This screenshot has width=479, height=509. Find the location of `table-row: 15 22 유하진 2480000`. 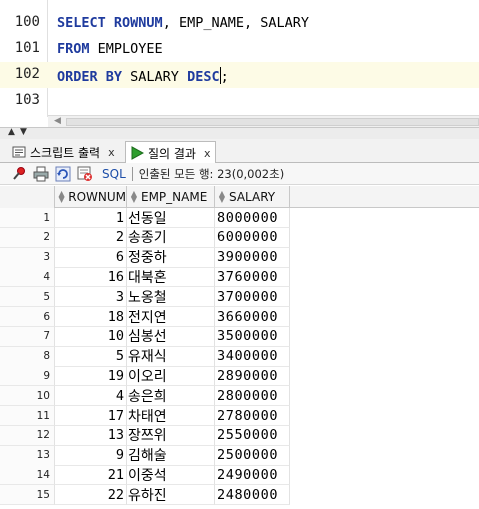

table-row: 15 22 유하진 2480000 is located at coordinates (145, 495).